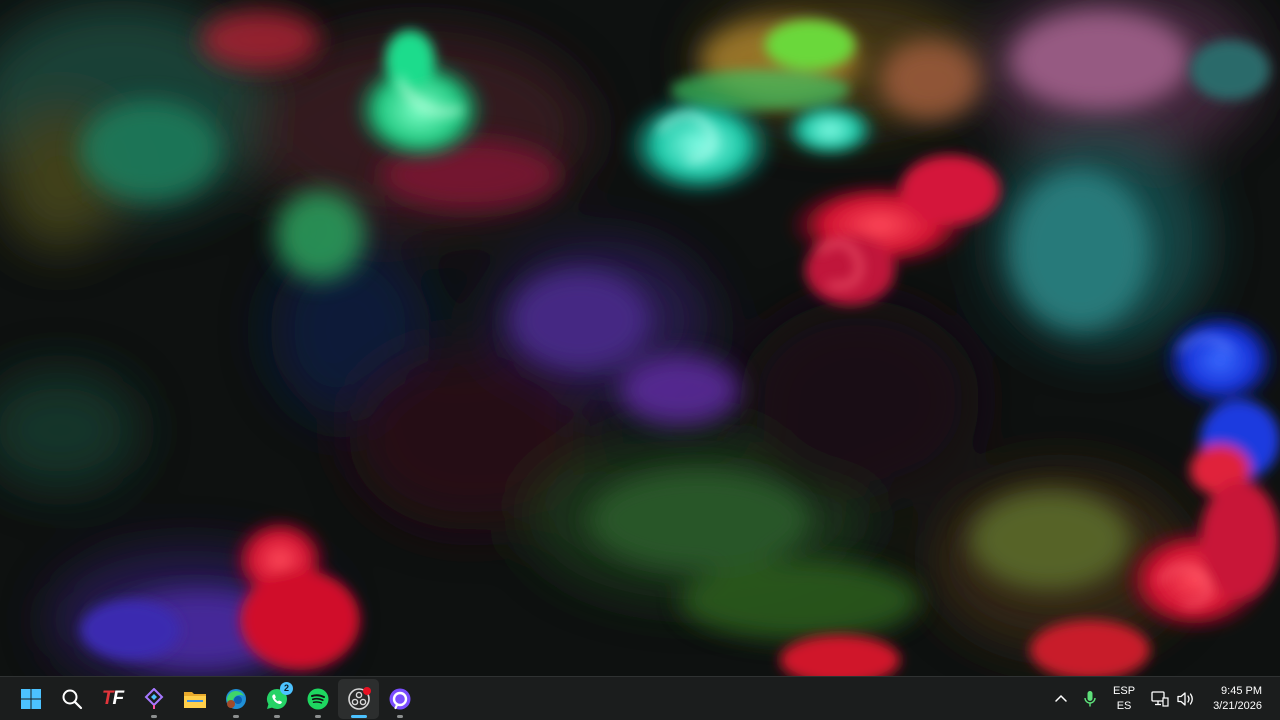 This screenshot has width=1280, height=720. Describe the element at coordinates (1124, 690) in the screenshot. I see `language-code: ESP` at that location.